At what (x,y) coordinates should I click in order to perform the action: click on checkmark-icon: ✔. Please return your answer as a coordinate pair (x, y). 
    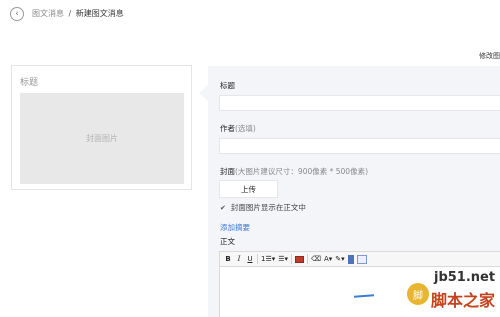
    Looking at the image, I should click on (223, 208).